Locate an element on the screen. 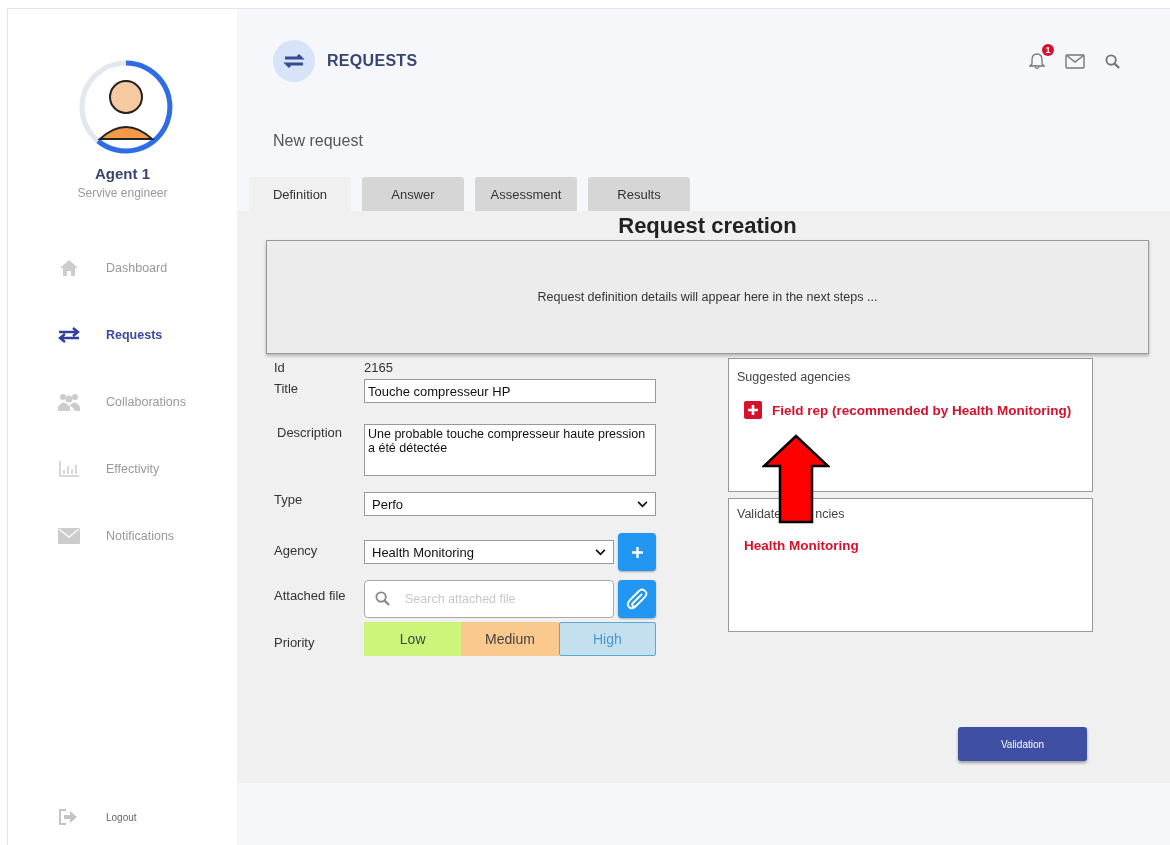 Image resolution: width=1170 pixels, height=845 pixels. priority-option: Low is located at coordinates (413, 639).